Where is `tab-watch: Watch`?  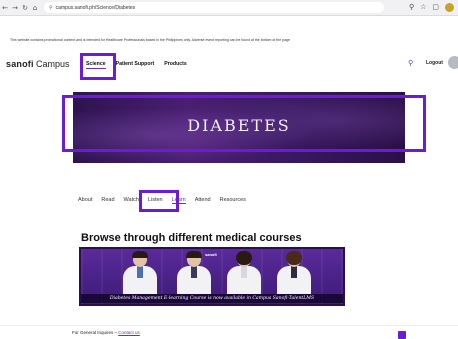
tab-watch: Watch is located at coordinates (131, 200).